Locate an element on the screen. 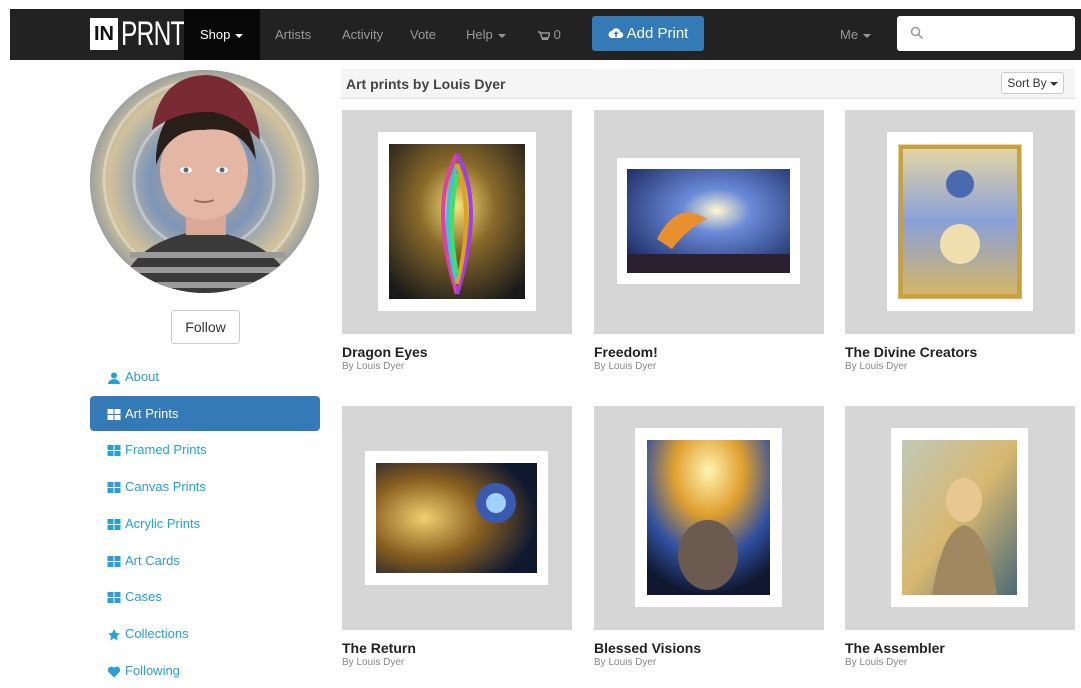 This screenshot has width=1081, height=688. nav-help-label: Help is located at coordinates (479, 34).